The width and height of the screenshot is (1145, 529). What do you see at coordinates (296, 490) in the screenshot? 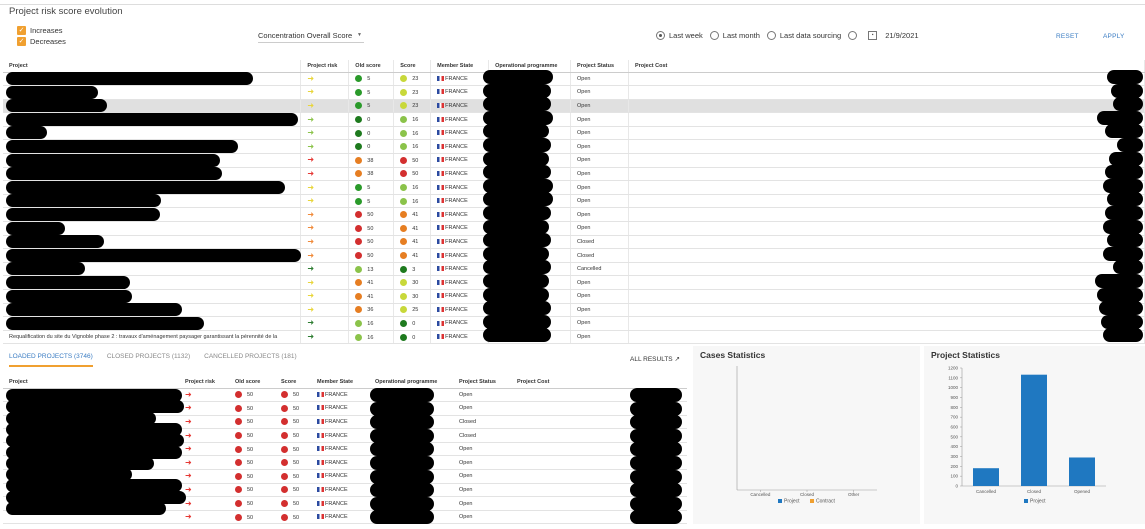
I see `score-value: 50` at bounding box center [296, 490].